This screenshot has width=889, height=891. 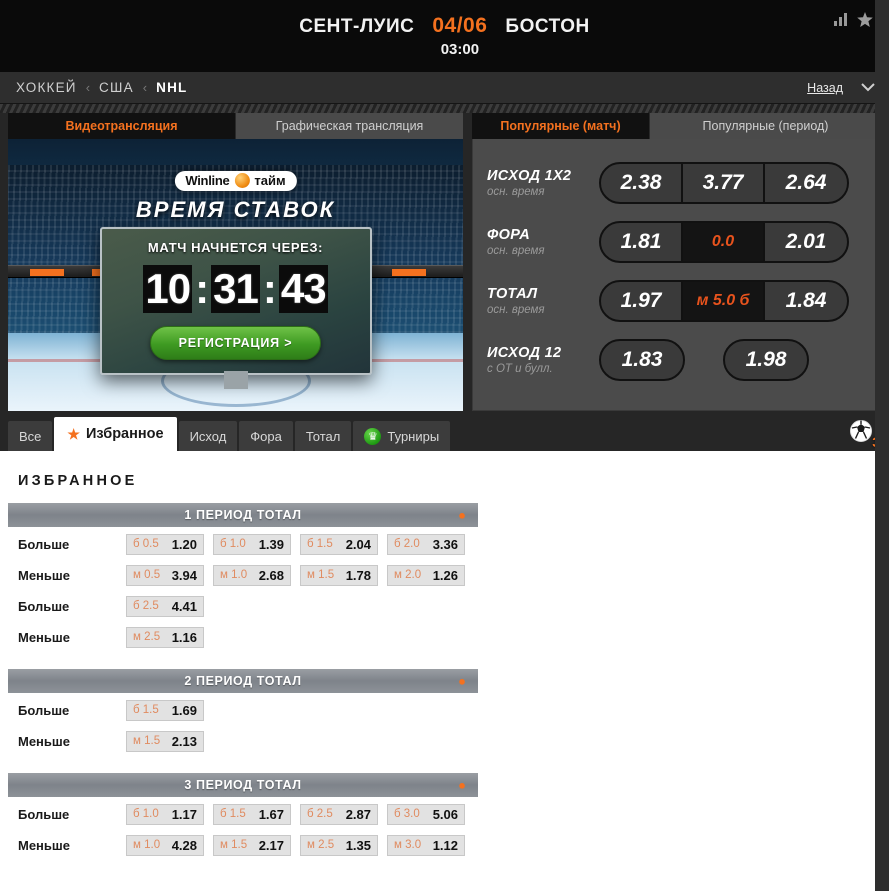 What do you see at coordinates (184, 814) in the screenshot?
I see `bet-odd: 1.17` at bounding box center [184, 814].